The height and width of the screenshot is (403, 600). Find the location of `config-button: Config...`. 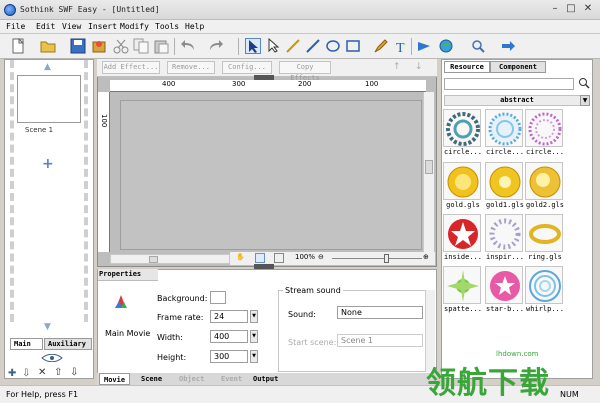

config-button: Config... is located at coordinates (247, 67).